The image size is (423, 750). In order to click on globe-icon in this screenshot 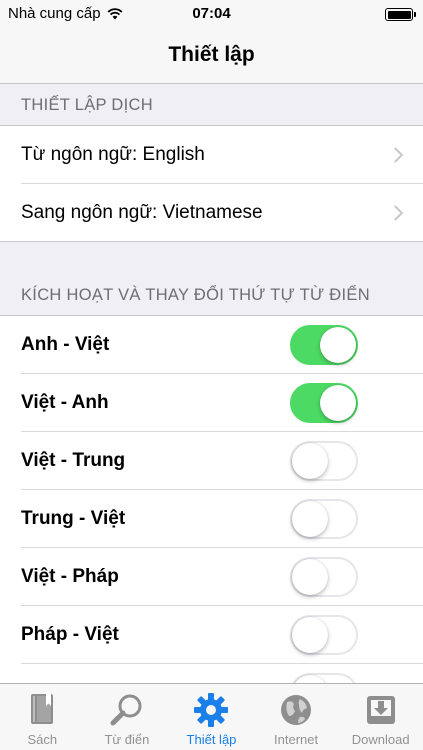, I will do `click(296, 710)`.